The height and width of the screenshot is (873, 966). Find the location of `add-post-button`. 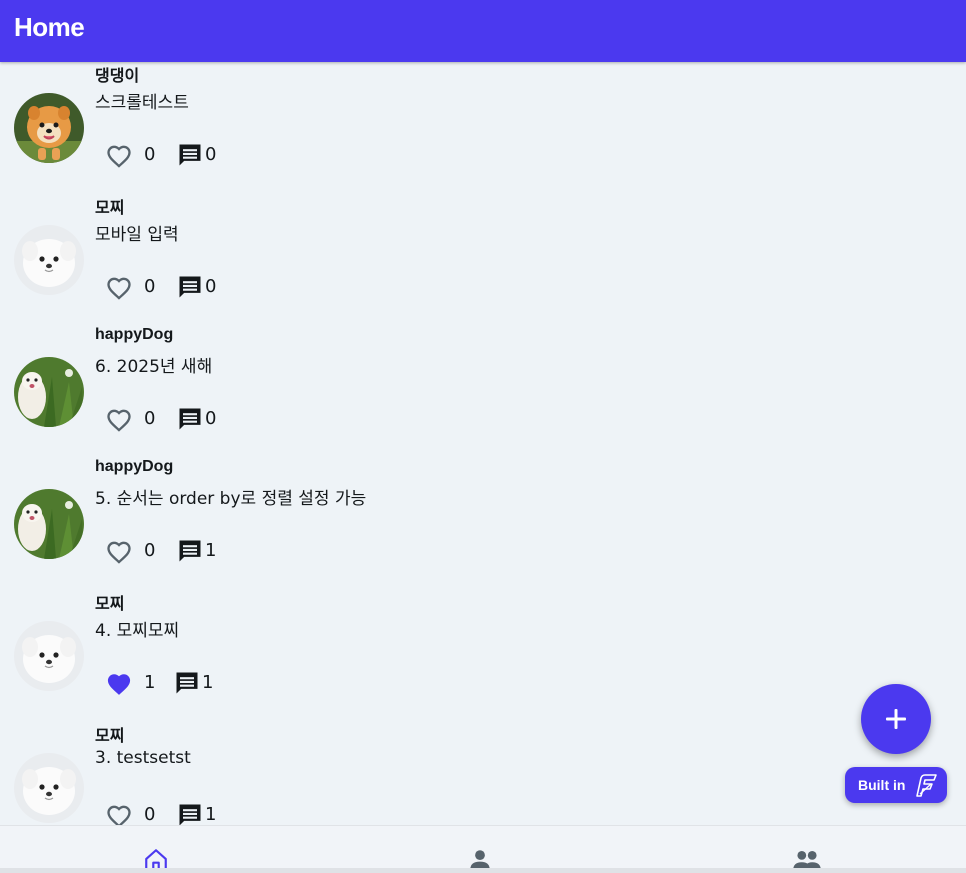

add-post-button is located at coordinates (896, 719).